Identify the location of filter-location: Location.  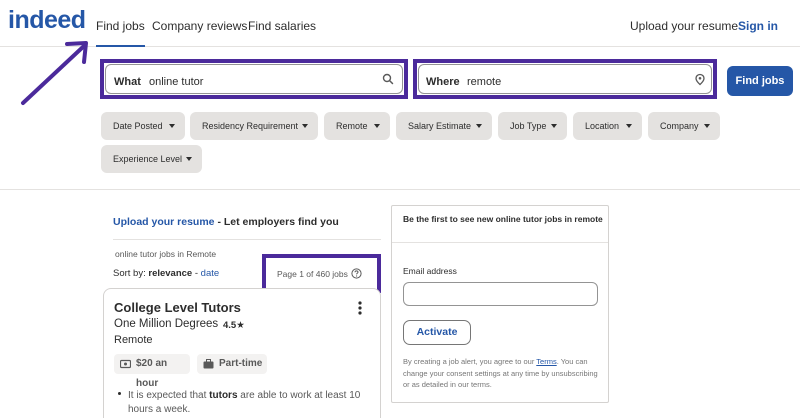
(607, 126).